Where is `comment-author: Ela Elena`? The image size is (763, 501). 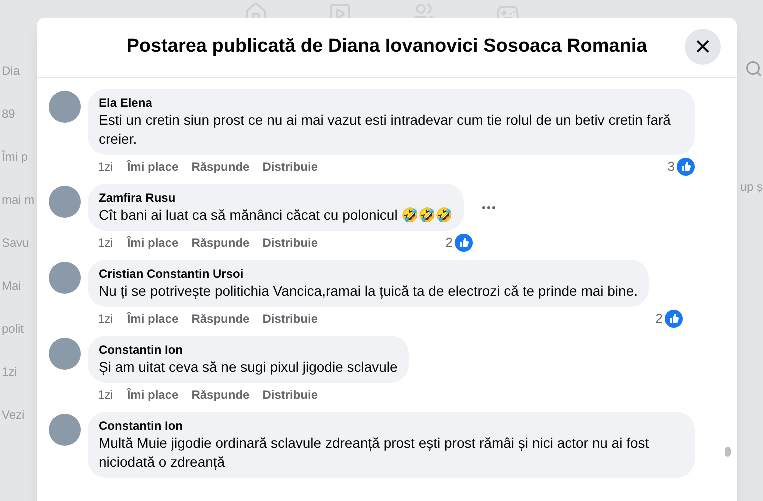
comment-author: Ela Elena is located at coordinates (391, 103).